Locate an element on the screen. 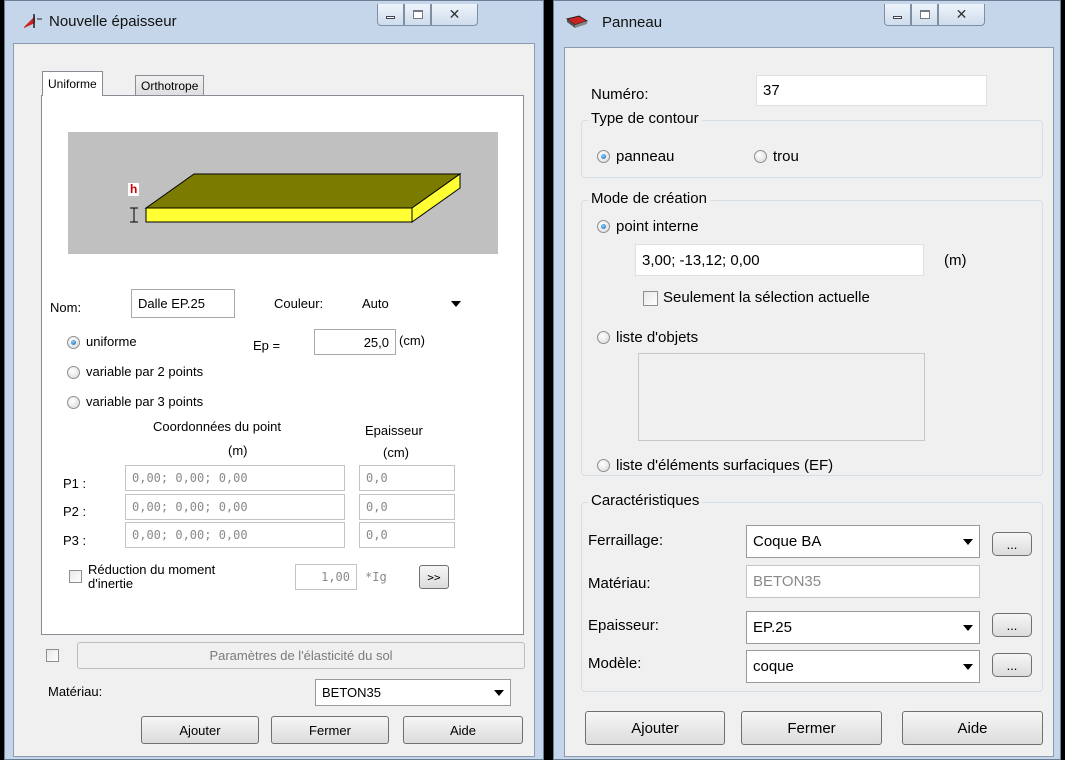  radio-trou is located at coordinates (760, 156).